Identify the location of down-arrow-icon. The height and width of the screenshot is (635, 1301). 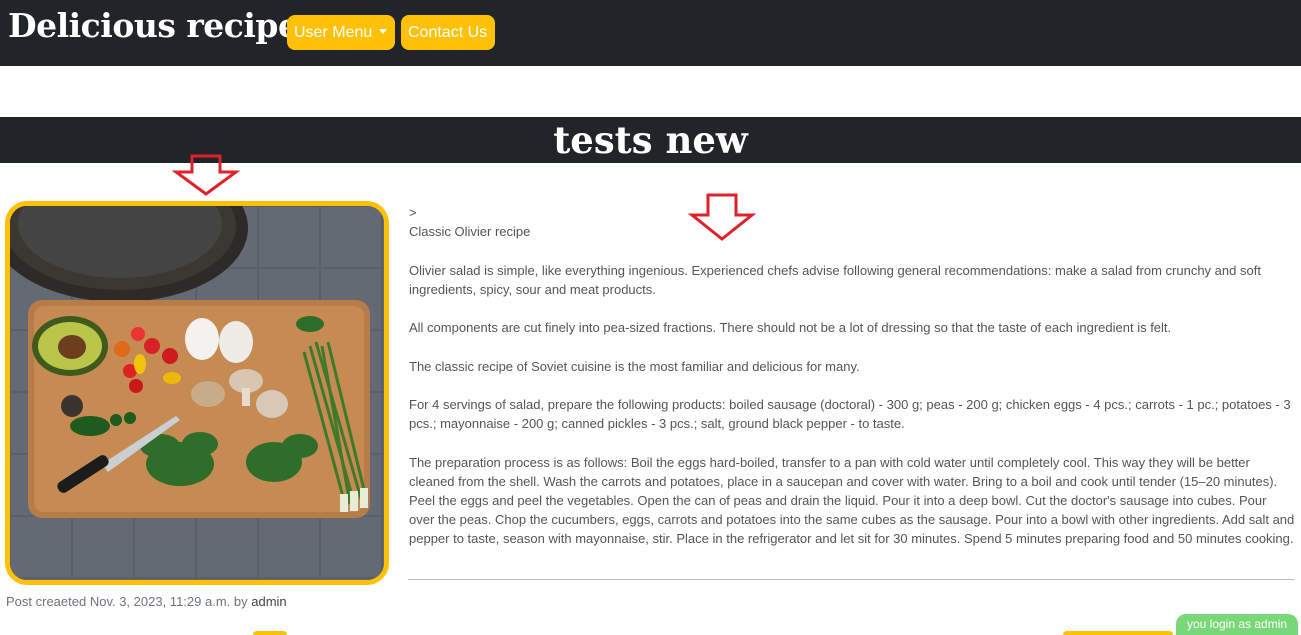
(206, 175).